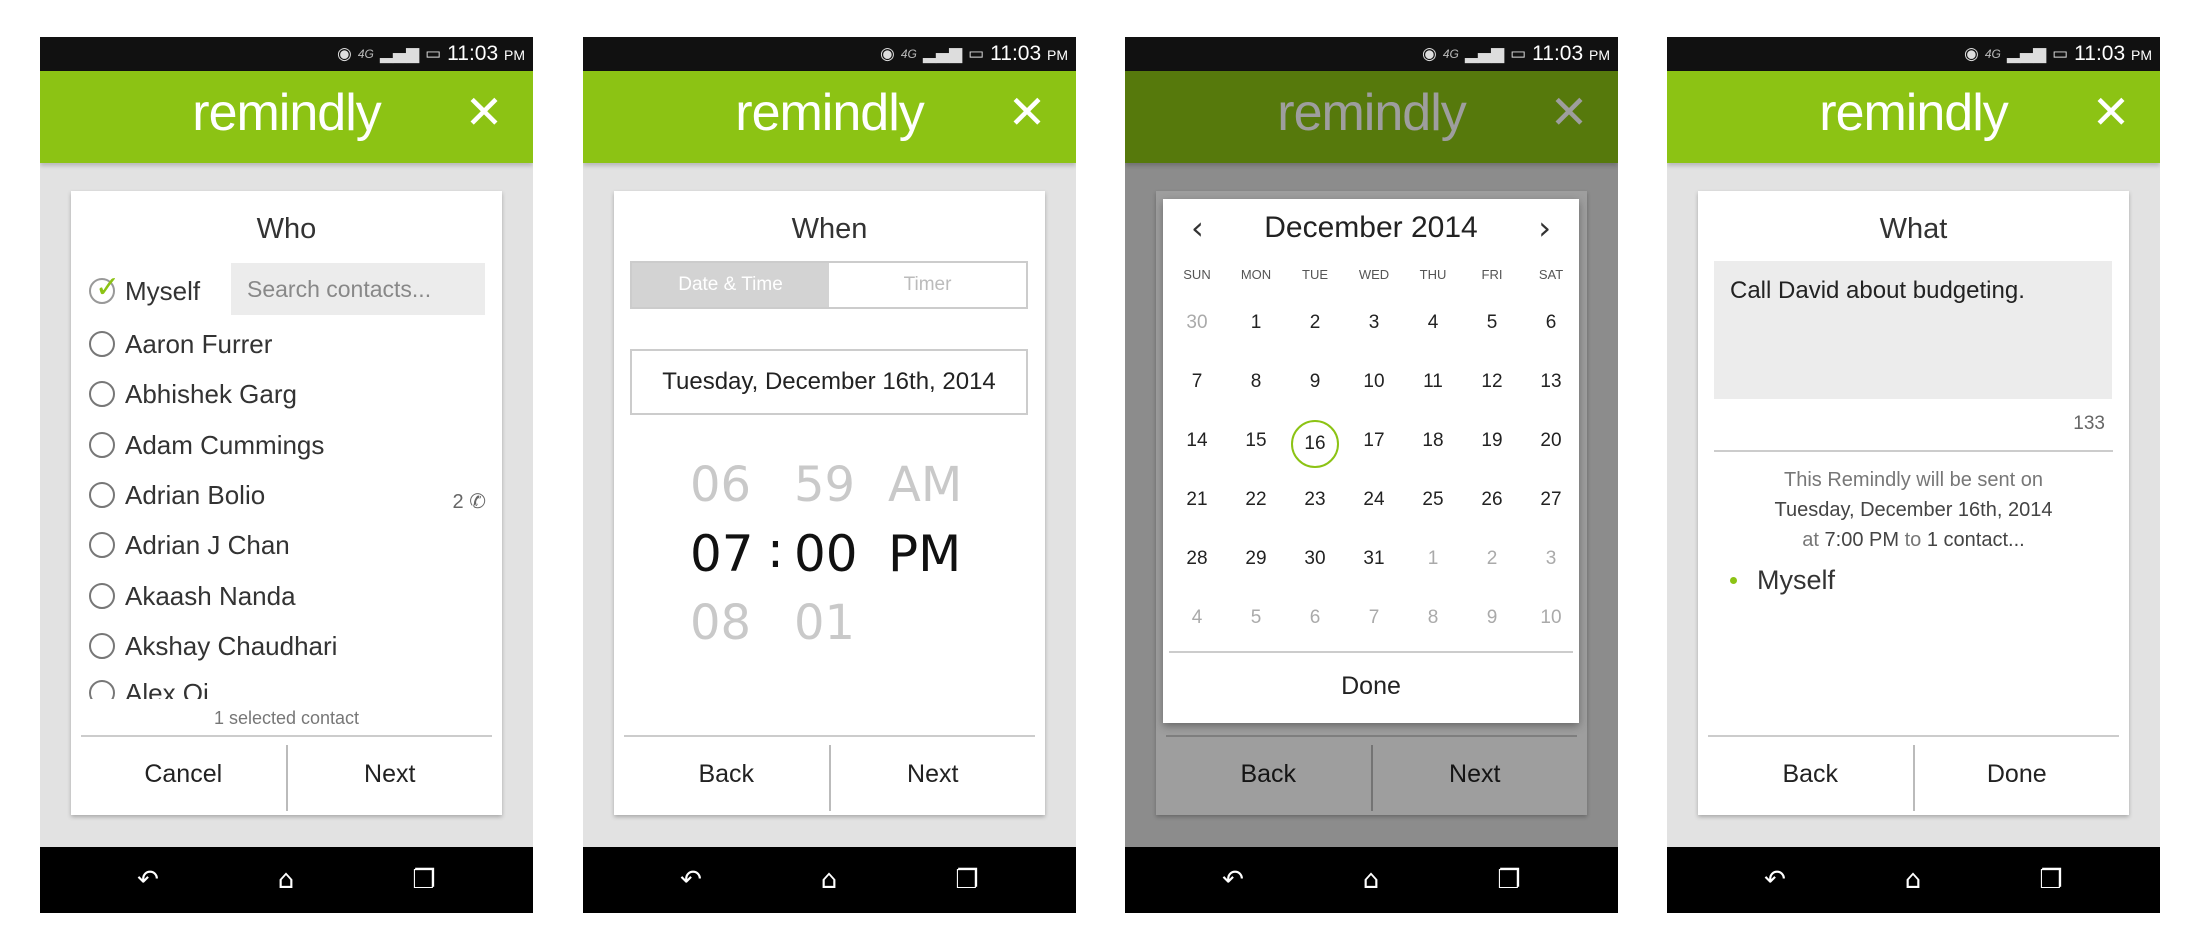 The height and width of the screenshot is (950, 2200). I want to click on hour-prev: 06, so click(720, 485).